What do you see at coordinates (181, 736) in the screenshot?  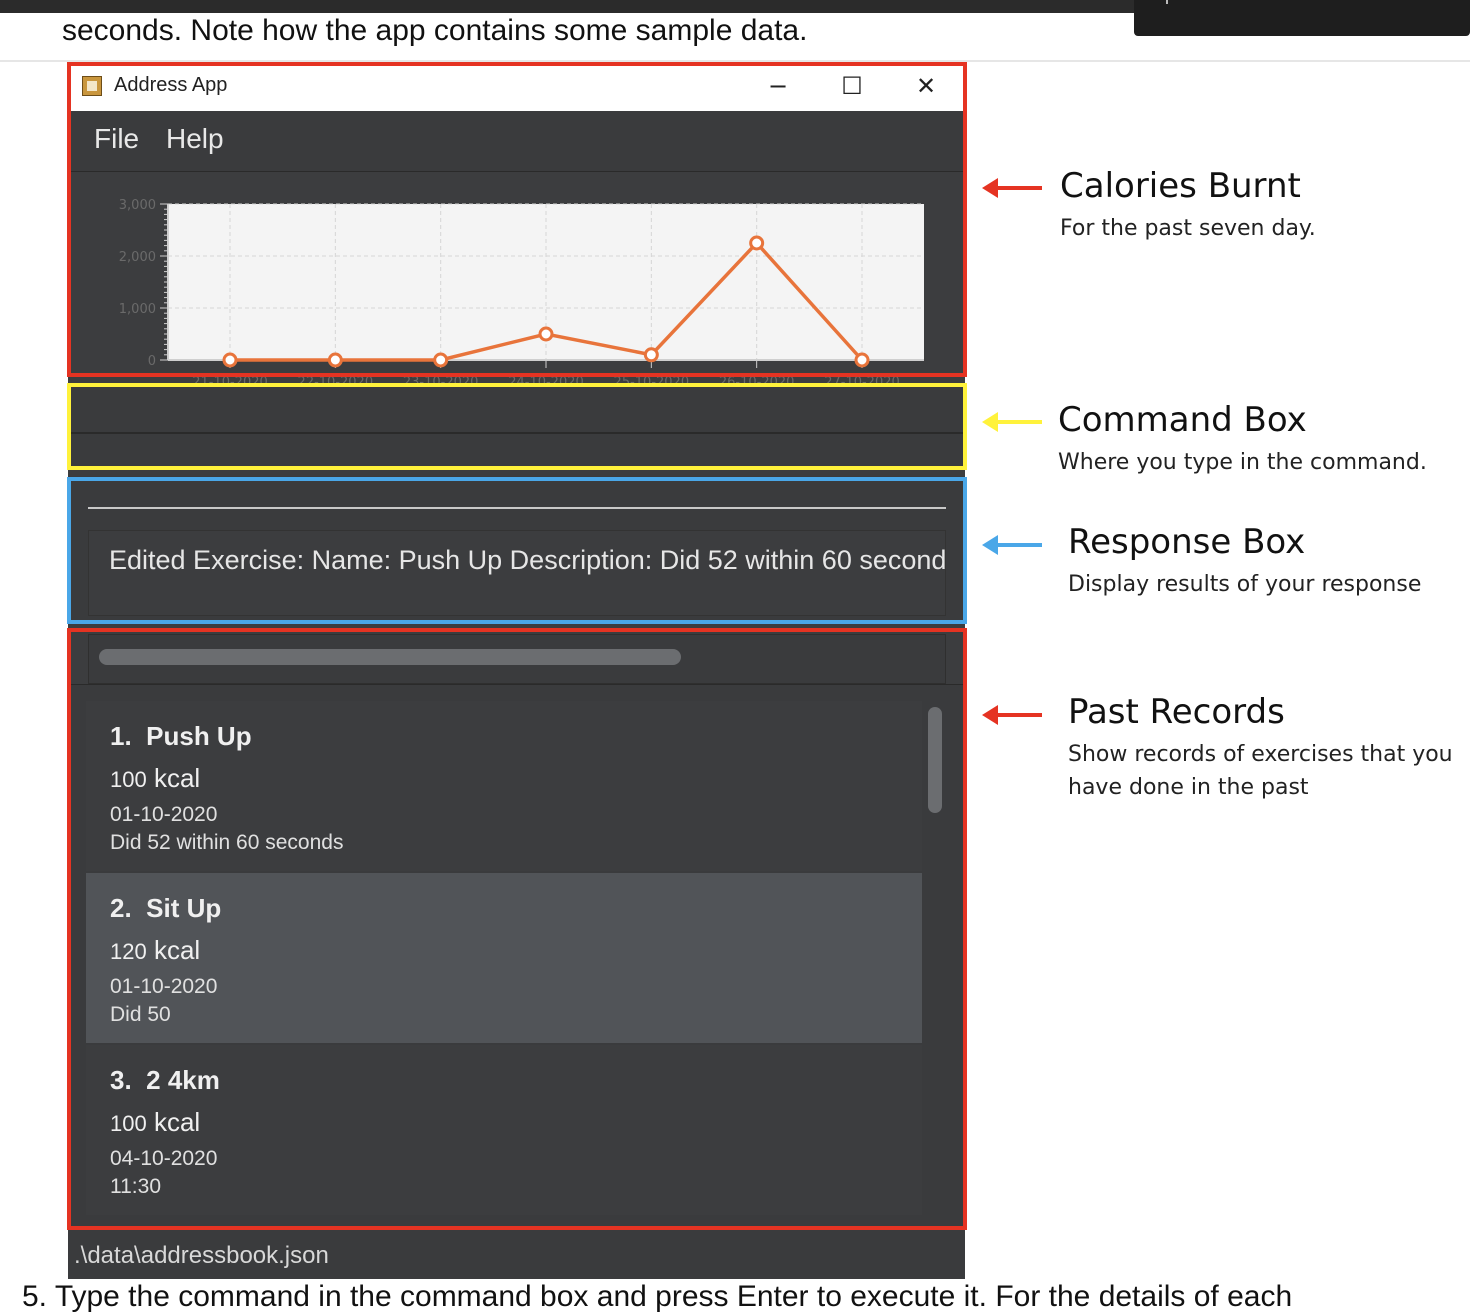 I see `record-title: 1. Push Up` at bounding box center [181, 736].